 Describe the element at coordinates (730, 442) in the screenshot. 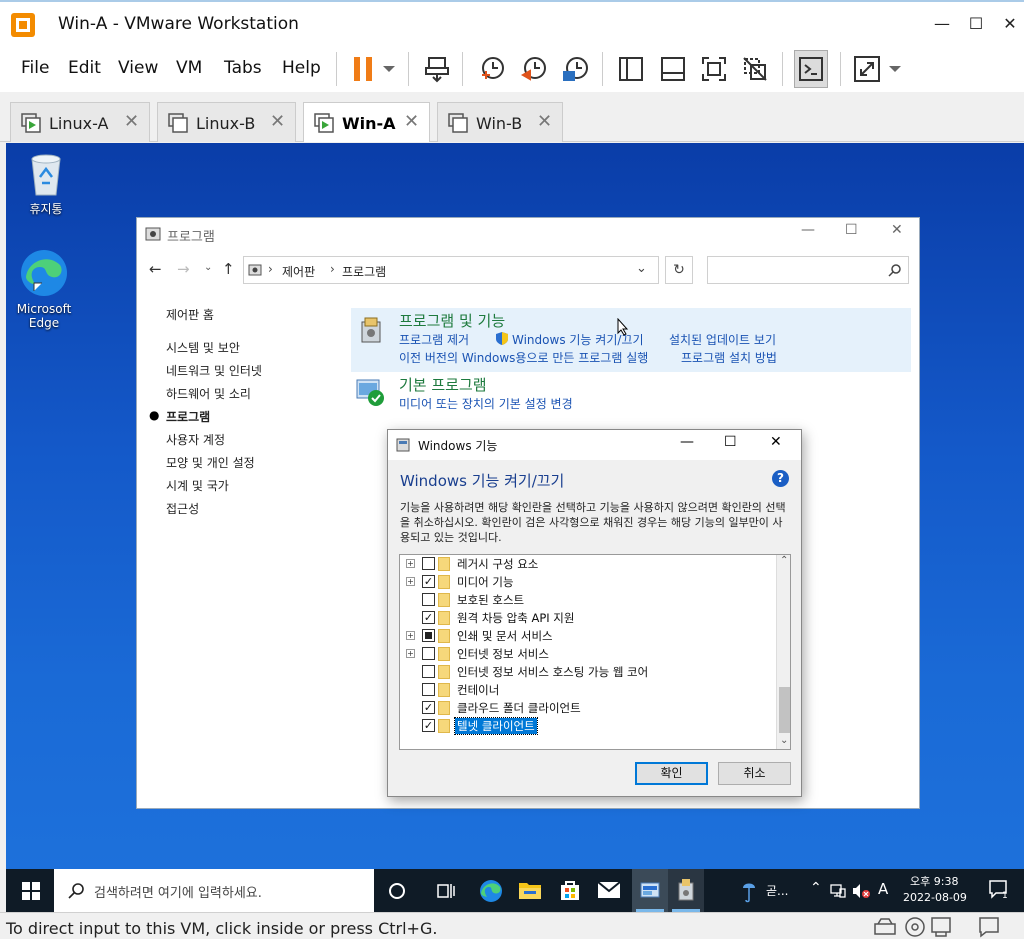

I see `dialog-maximize-button: ☐` at that location.